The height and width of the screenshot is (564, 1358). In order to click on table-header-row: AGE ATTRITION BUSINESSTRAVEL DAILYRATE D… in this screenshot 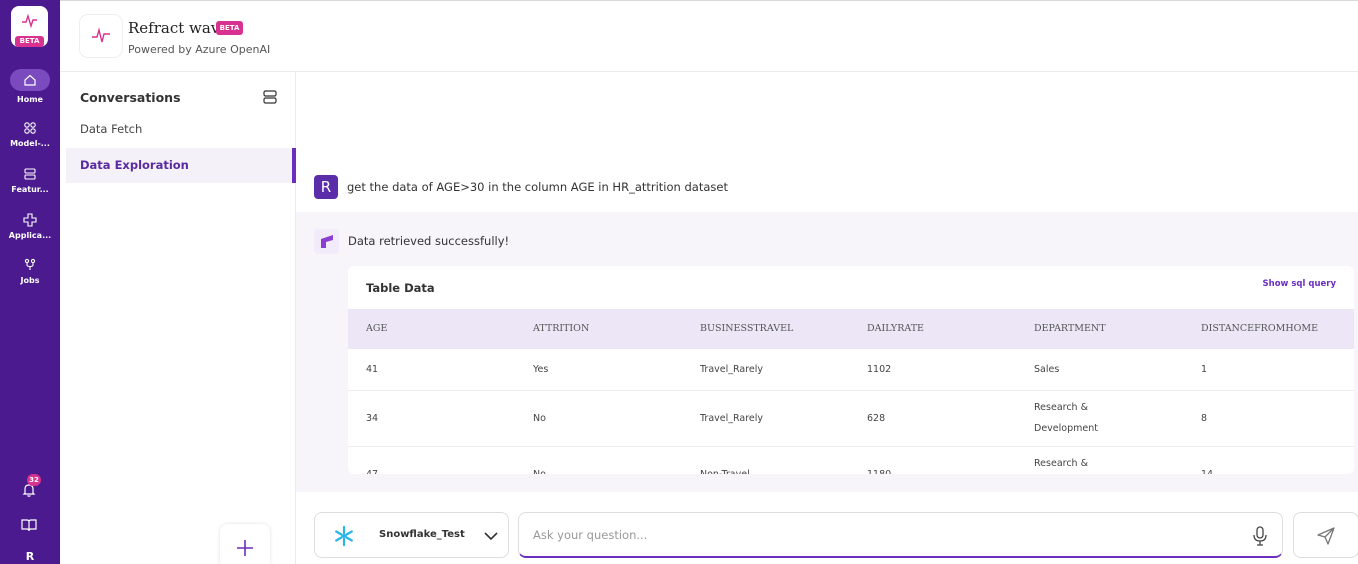, I will do `click(851, 329)`.